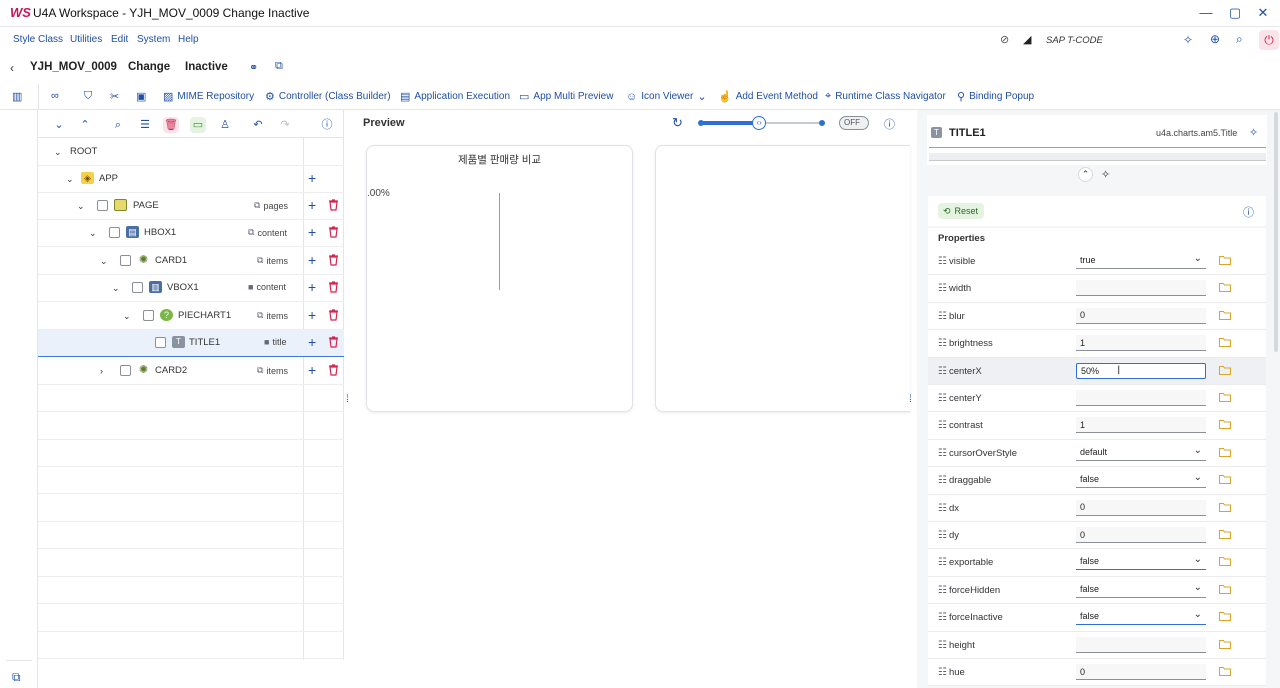 The image size is (1280, 688). Describe the element at coordinates (145, 125) in the screenshot. I see `tree-structure-icon: ☰` at that location.